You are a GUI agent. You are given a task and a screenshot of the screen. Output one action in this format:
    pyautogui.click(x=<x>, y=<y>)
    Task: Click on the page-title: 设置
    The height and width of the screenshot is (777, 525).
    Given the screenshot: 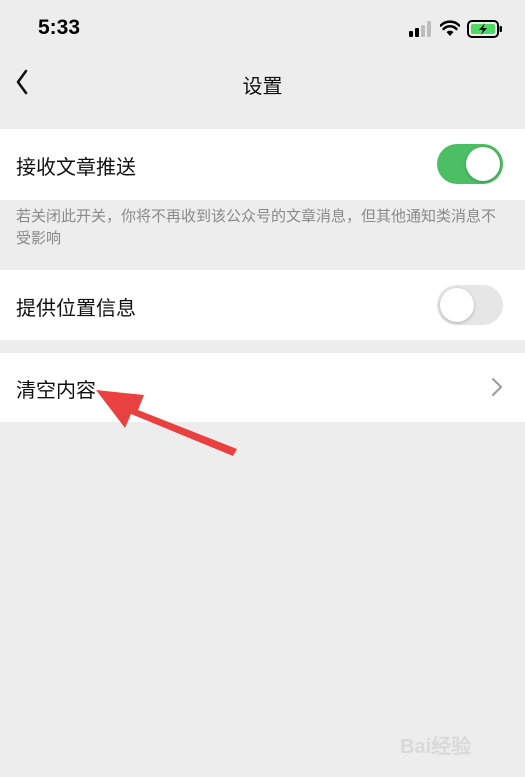 What is the action you would take?
    pyautogui.click(x=262, y=86)
    